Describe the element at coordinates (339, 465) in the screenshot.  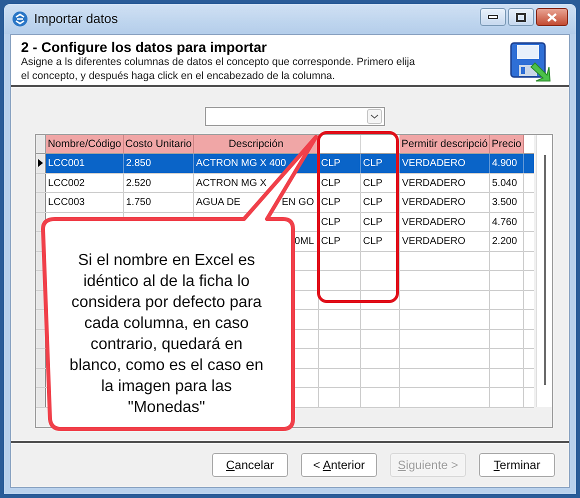
I see `wizard-button: < Anterior` at that location.